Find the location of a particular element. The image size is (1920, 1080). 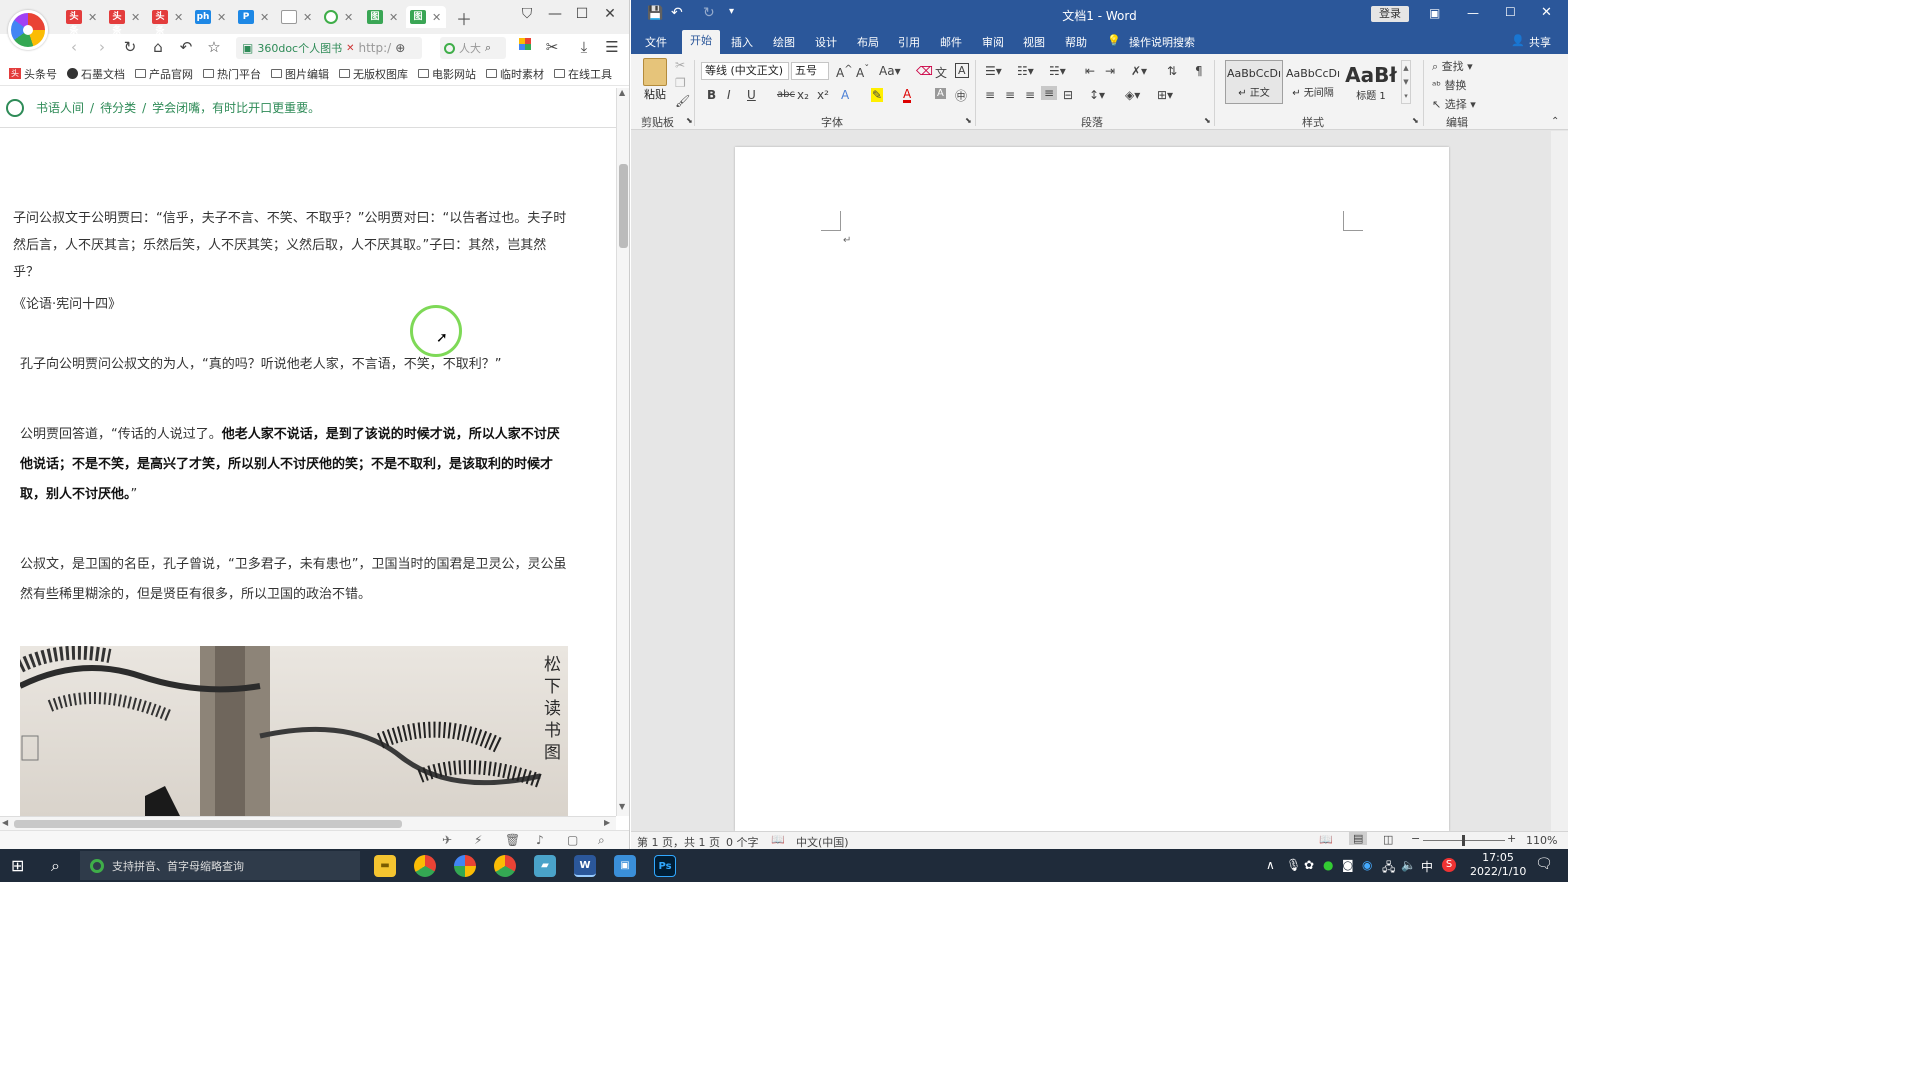

zoom-in-icon: + is located at coordinates (1511, 838).